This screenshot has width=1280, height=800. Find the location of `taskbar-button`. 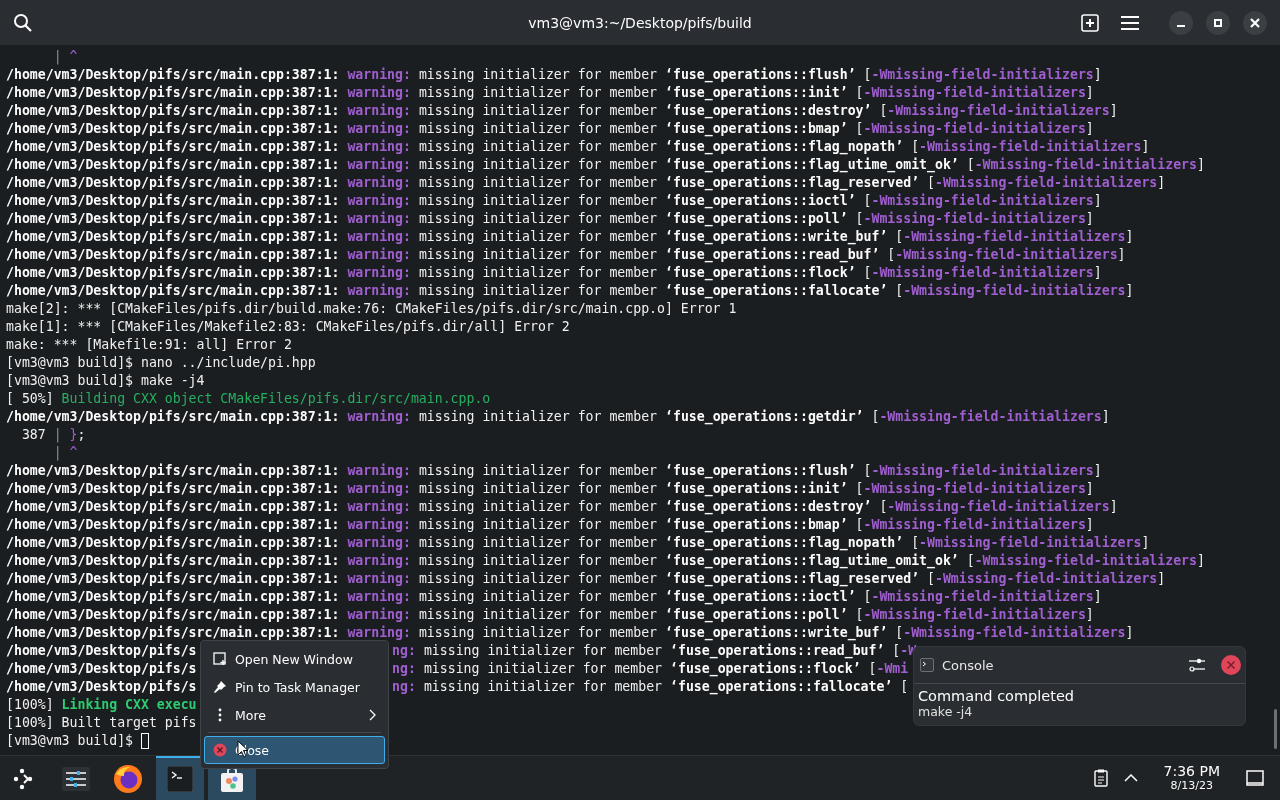

taskbar-button is located at coordinates (180, 778).